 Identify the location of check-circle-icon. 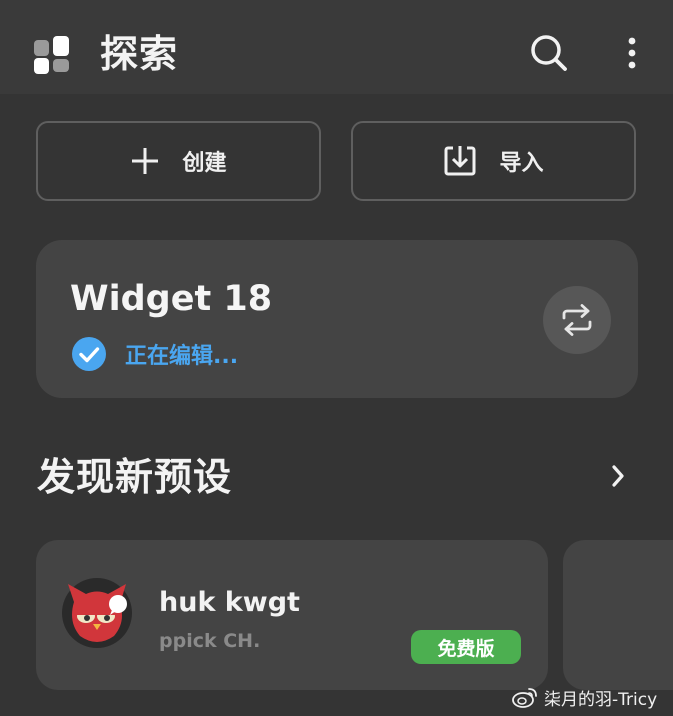
(89, 354).